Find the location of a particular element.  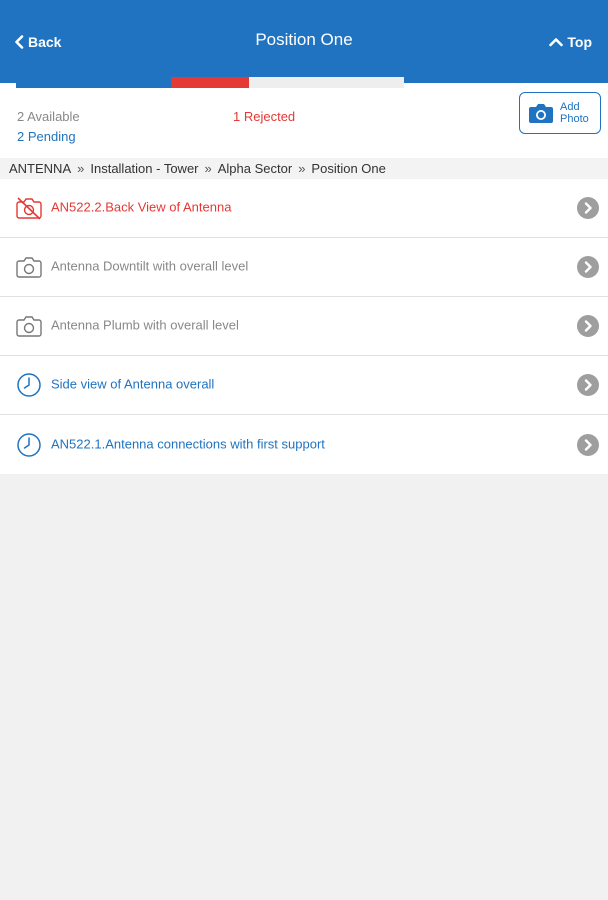

breadcrumb-item: ANTENNA is located at coordinates (40, 168).